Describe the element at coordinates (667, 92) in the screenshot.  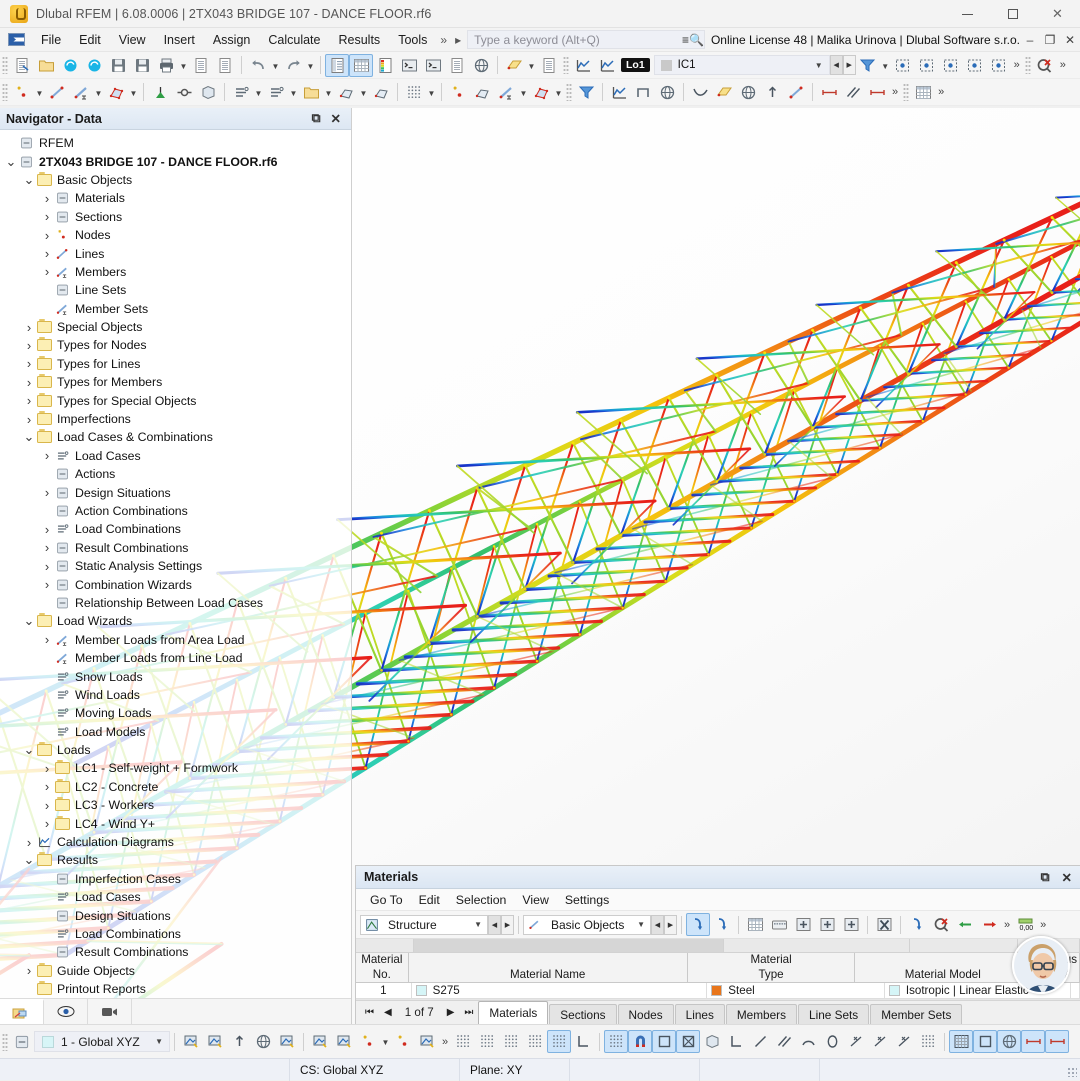
I see `render-icon` at that location.